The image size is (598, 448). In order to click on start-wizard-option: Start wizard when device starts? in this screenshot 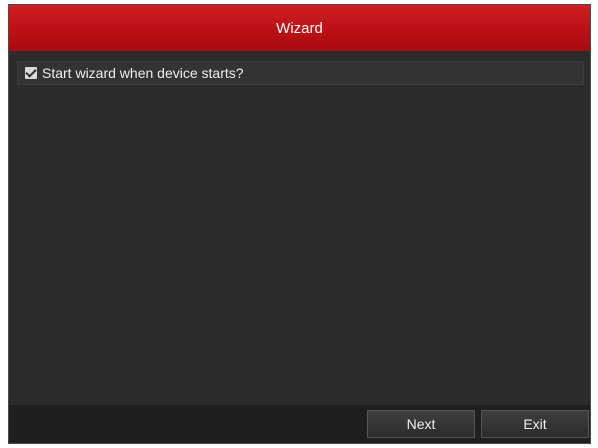, I will do `click(300, 73)`.